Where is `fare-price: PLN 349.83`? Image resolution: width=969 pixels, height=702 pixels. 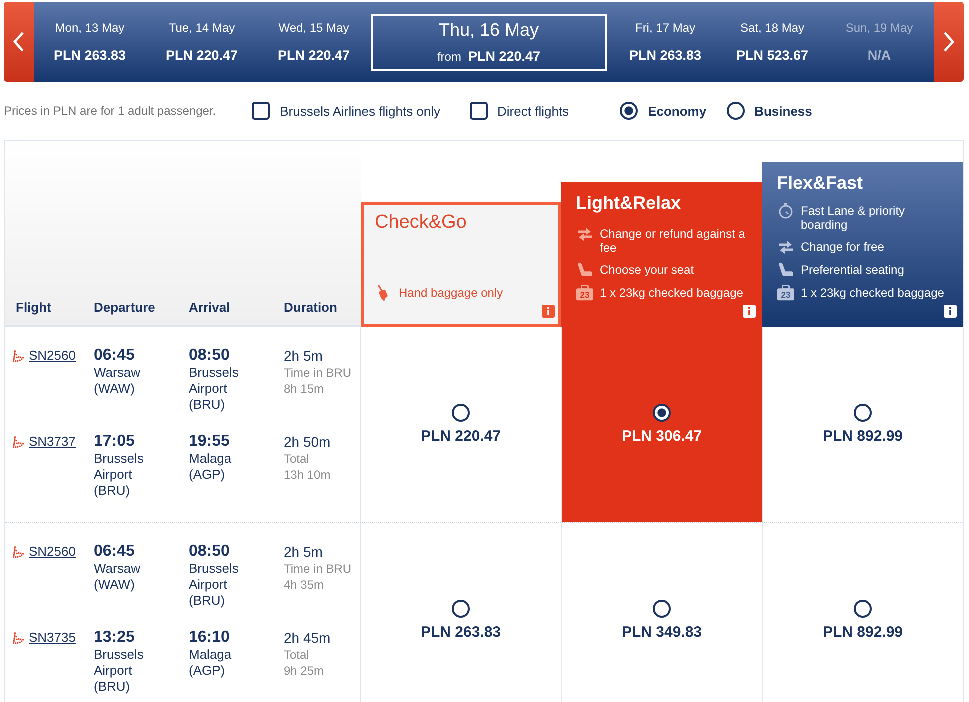 fare-price: PLN 349.83 is located at coordinates (662, 633).